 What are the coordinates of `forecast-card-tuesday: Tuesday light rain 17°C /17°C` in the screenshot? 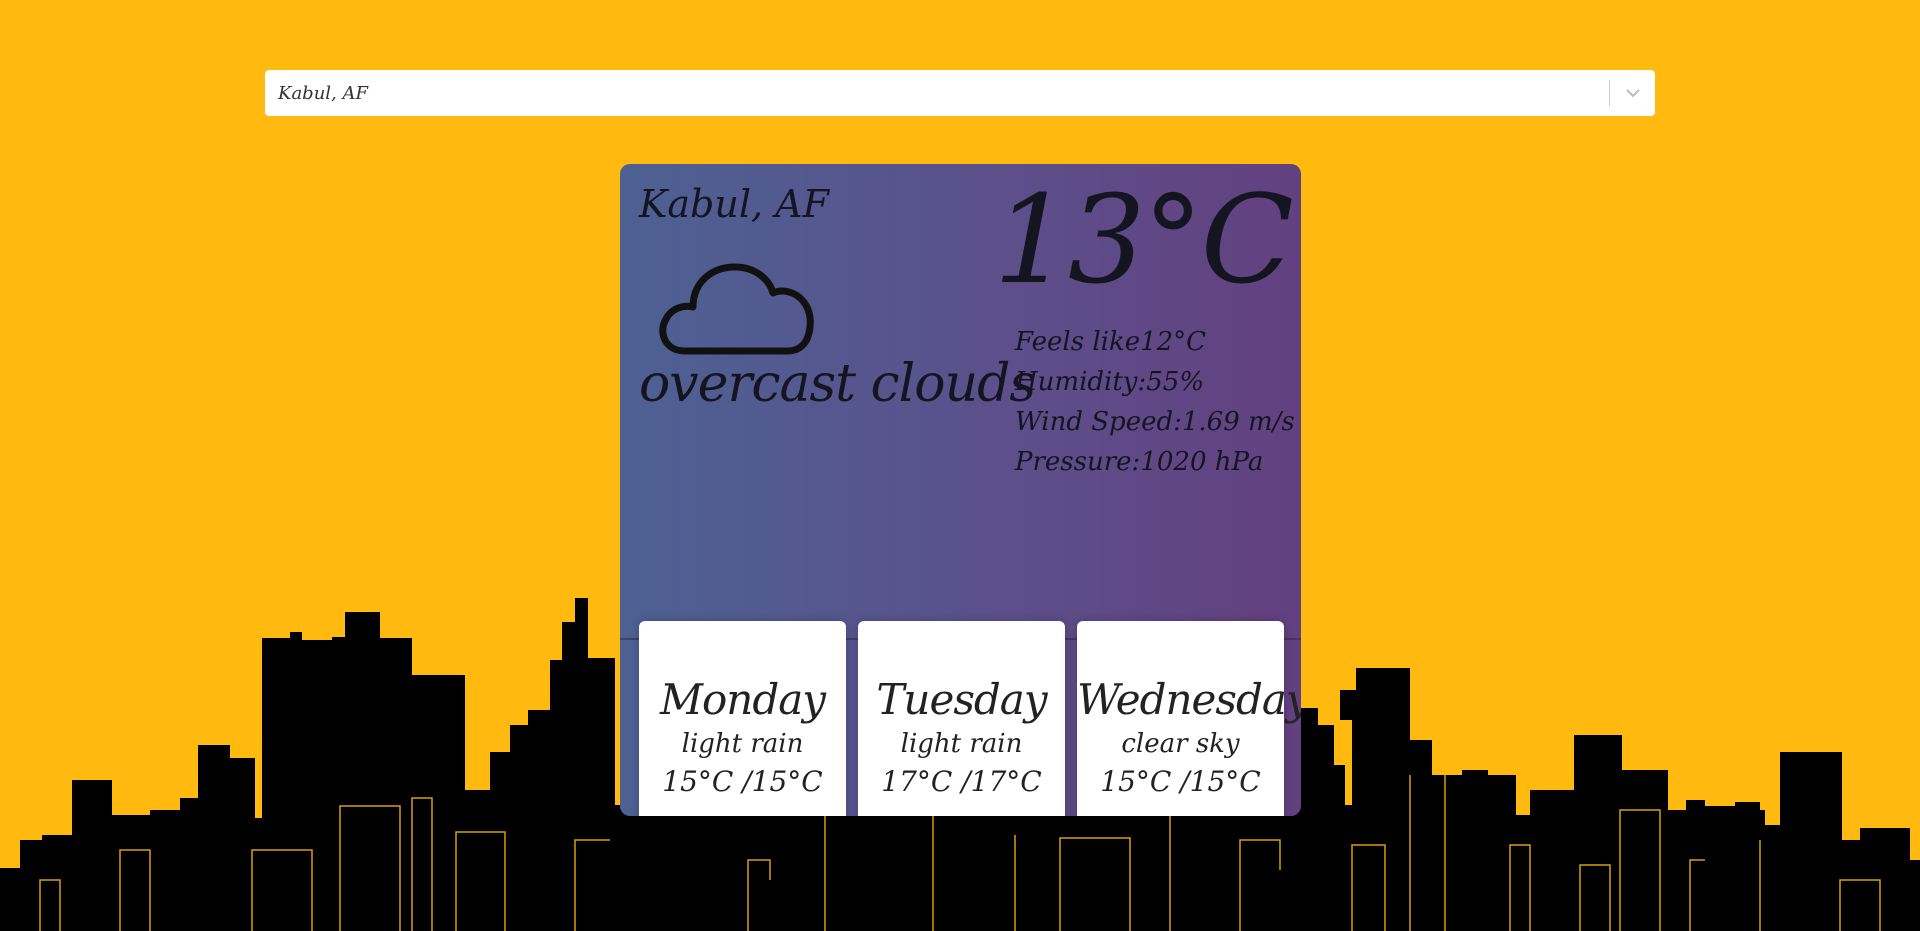 It's located at (961, 718).